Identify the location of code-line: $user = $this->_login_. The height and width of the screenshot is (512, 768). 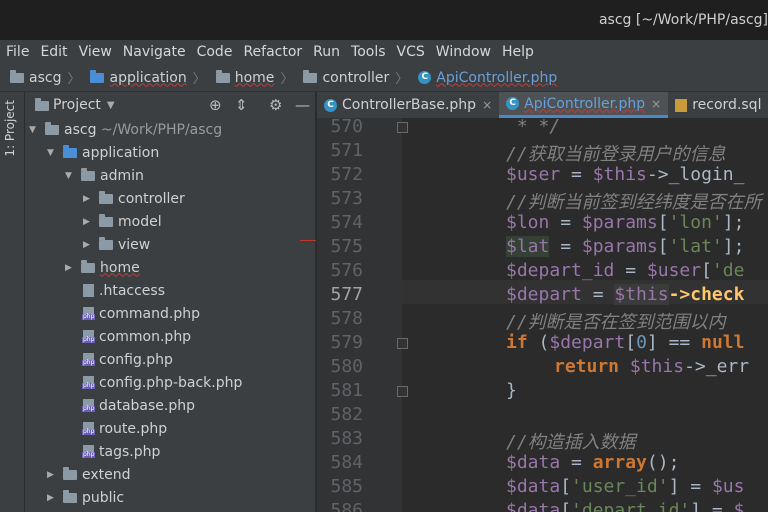
(625, 174).